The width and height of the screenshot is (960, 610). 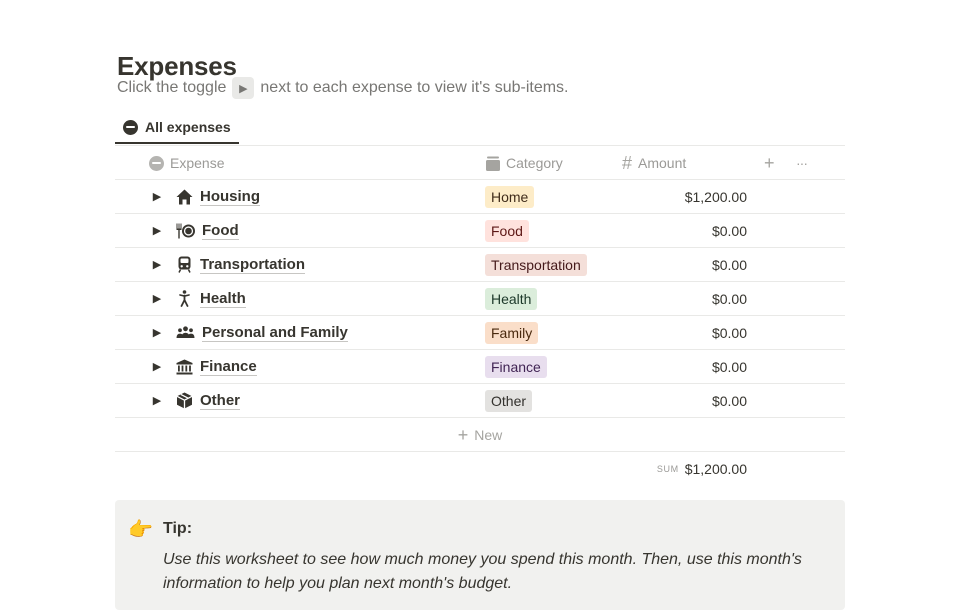 I want to click on column-label-expense: Expense, so click(x=197, y=163).